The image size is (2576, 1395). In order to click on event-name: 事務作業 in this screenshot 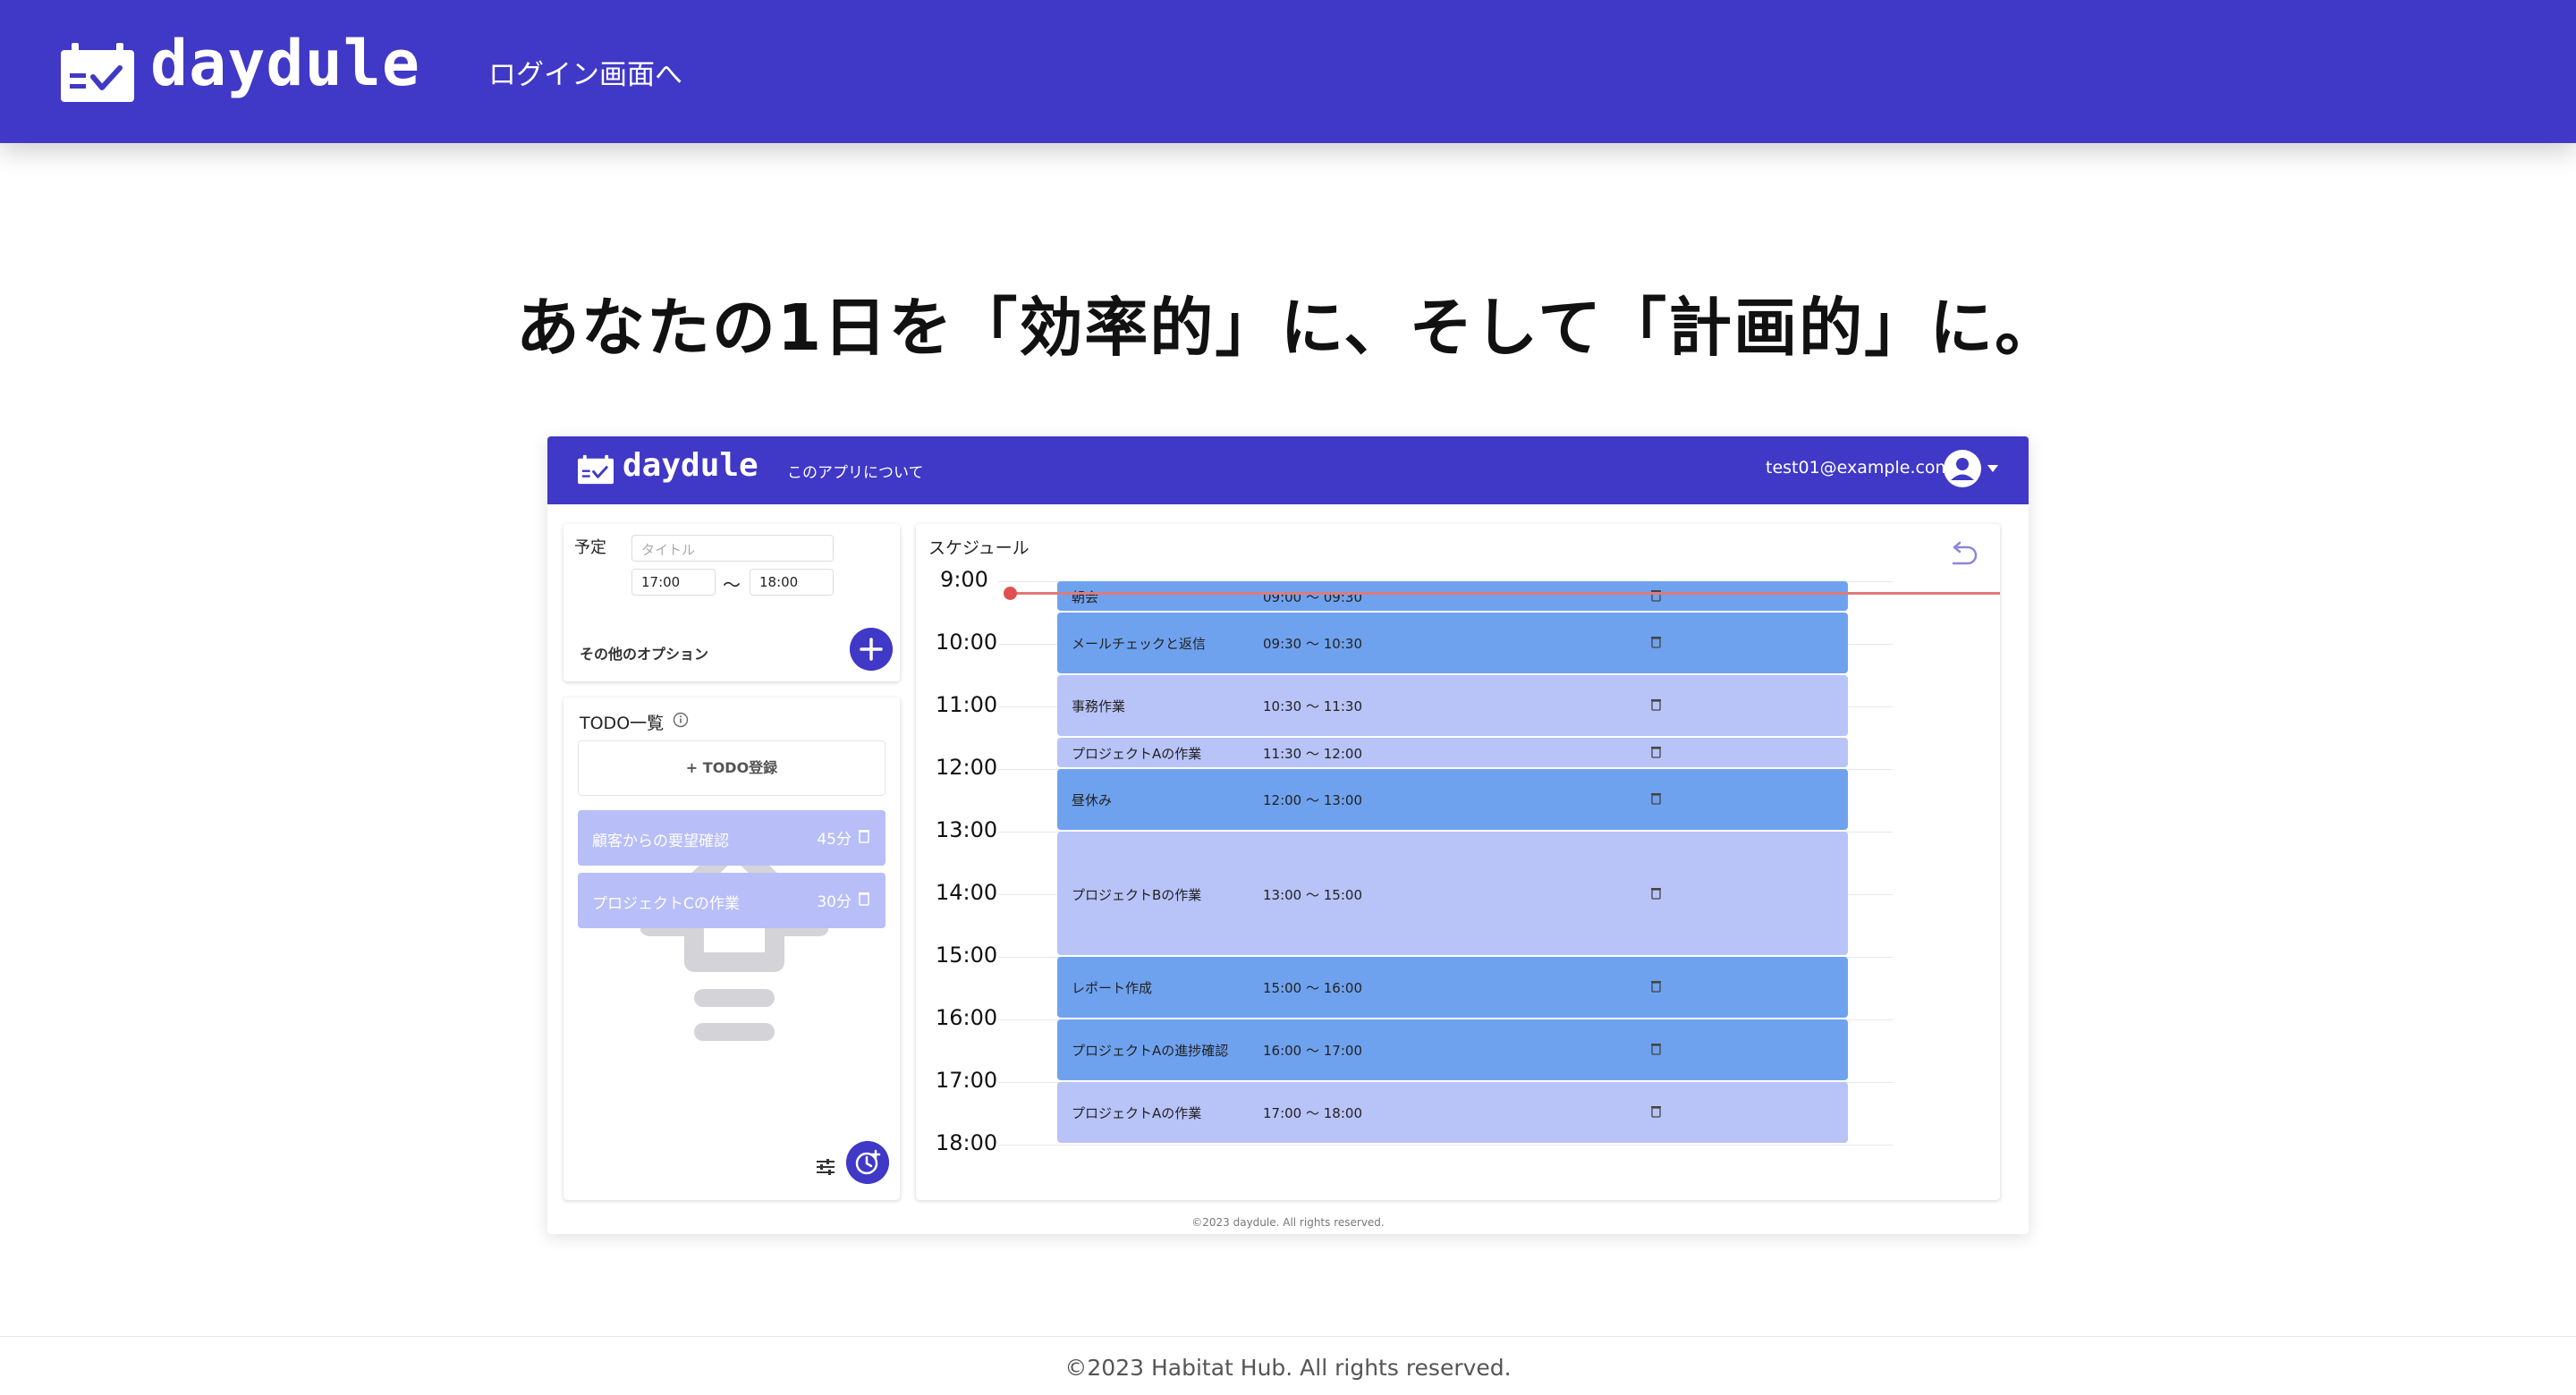, I will do `click(1099, 706)`.